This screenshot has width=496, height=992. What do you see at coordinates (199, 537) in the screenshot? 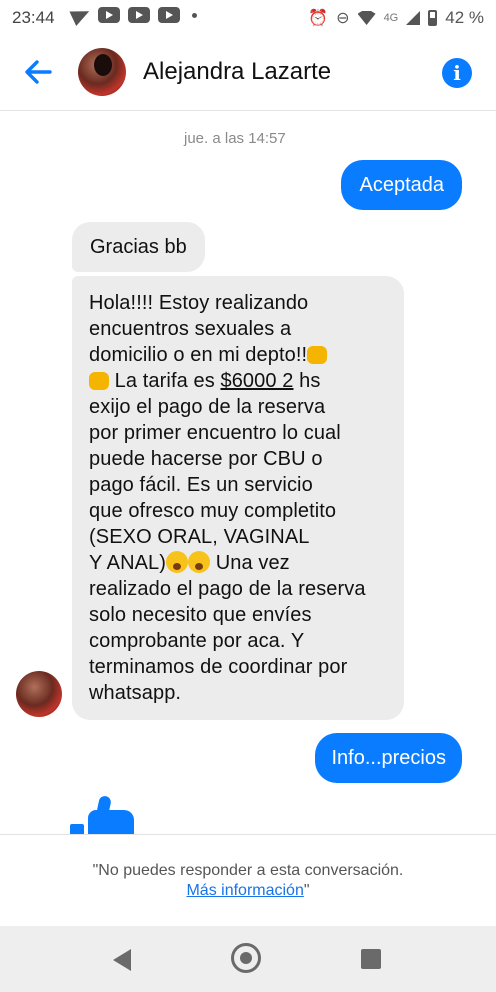
I see `message-line: (SEXO ORAL, VAGINAL` at bounding box center [199, 537].